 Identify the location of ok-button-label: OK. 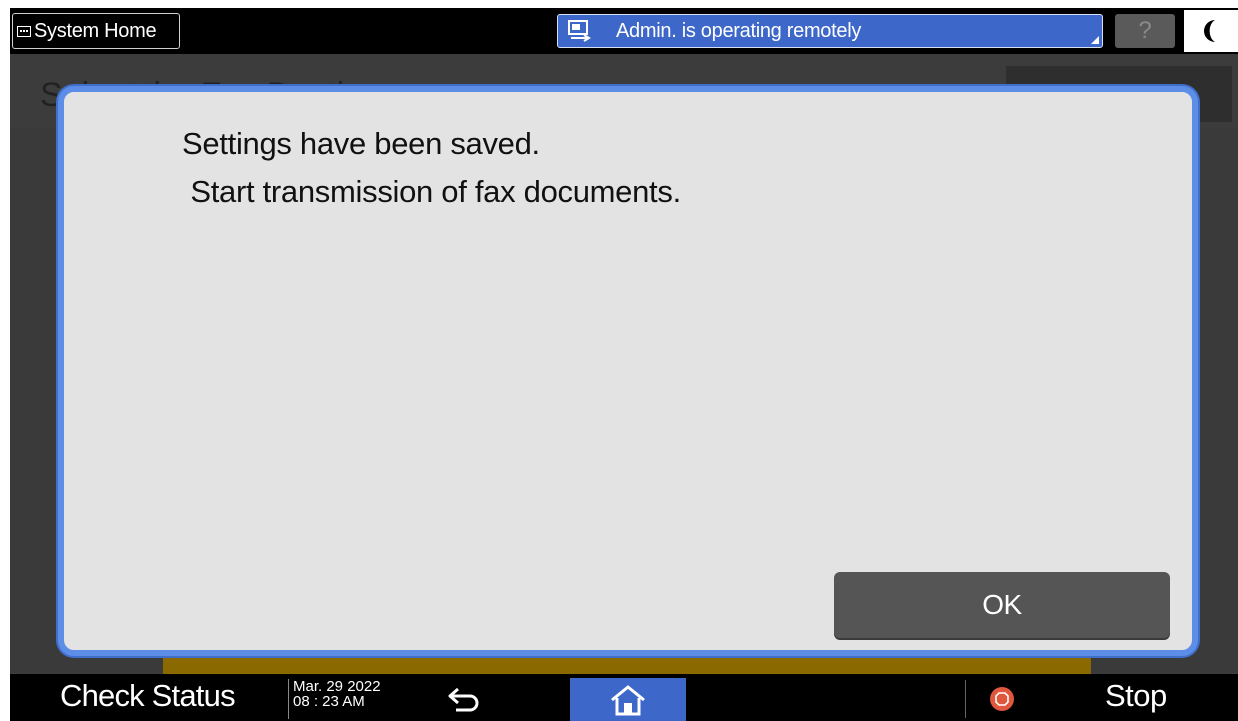
(1002, 604).